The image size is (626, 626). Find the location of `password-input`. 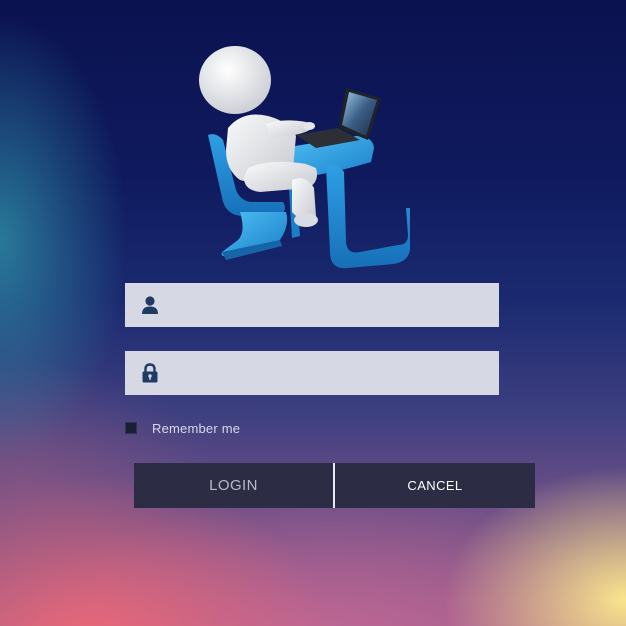

password-input is located at coordinates (337, 373).